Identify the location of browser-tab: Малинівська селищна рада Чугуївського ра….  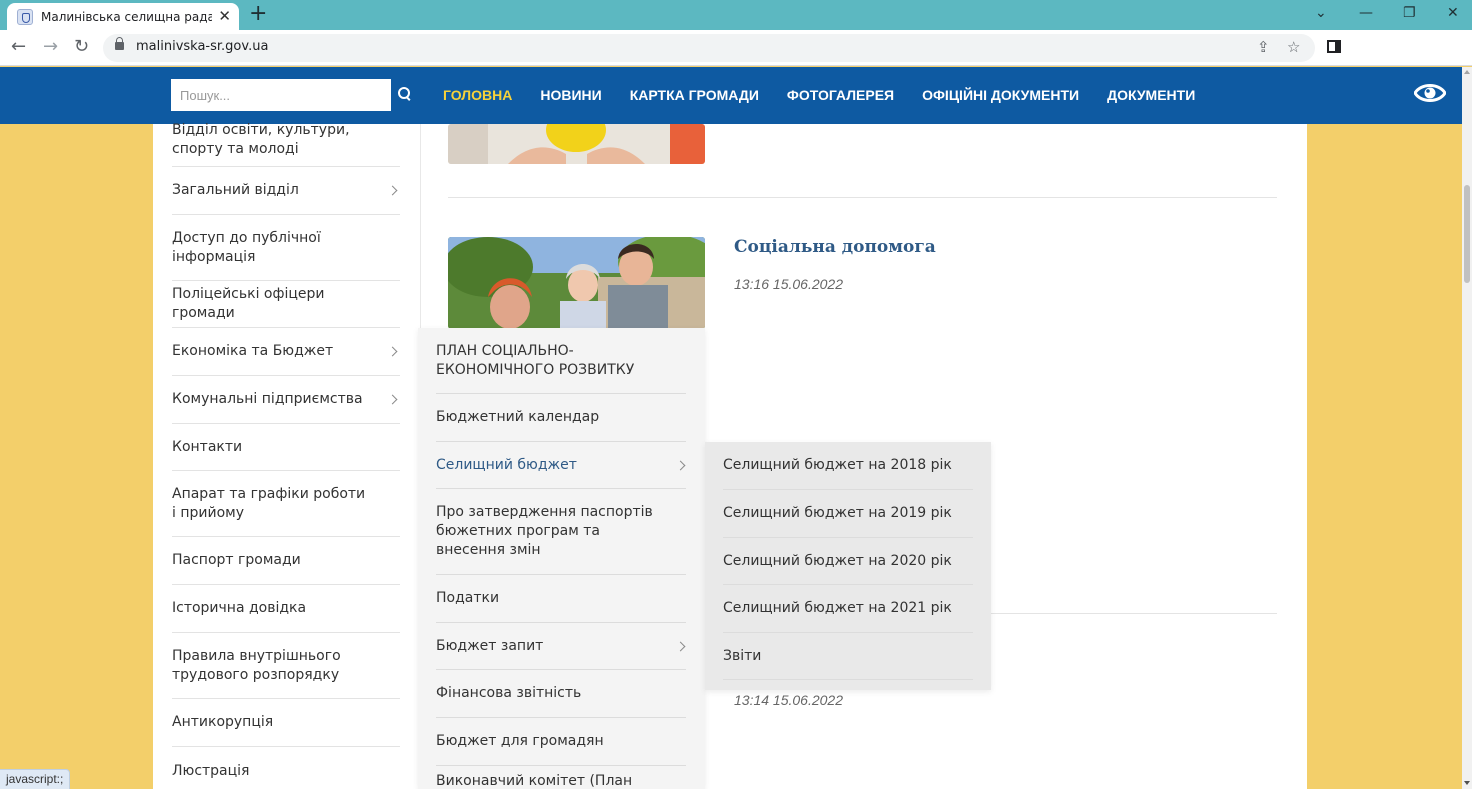
(123, 16).